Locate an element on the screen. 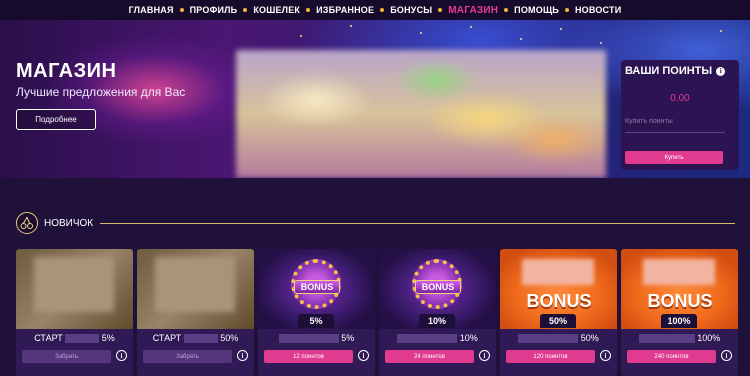 Image resolution: width=750 pixels, height=376 pixels. offer-card: BONUS 5% 5% 12 поинтов i is located at coordinates (316, 312).